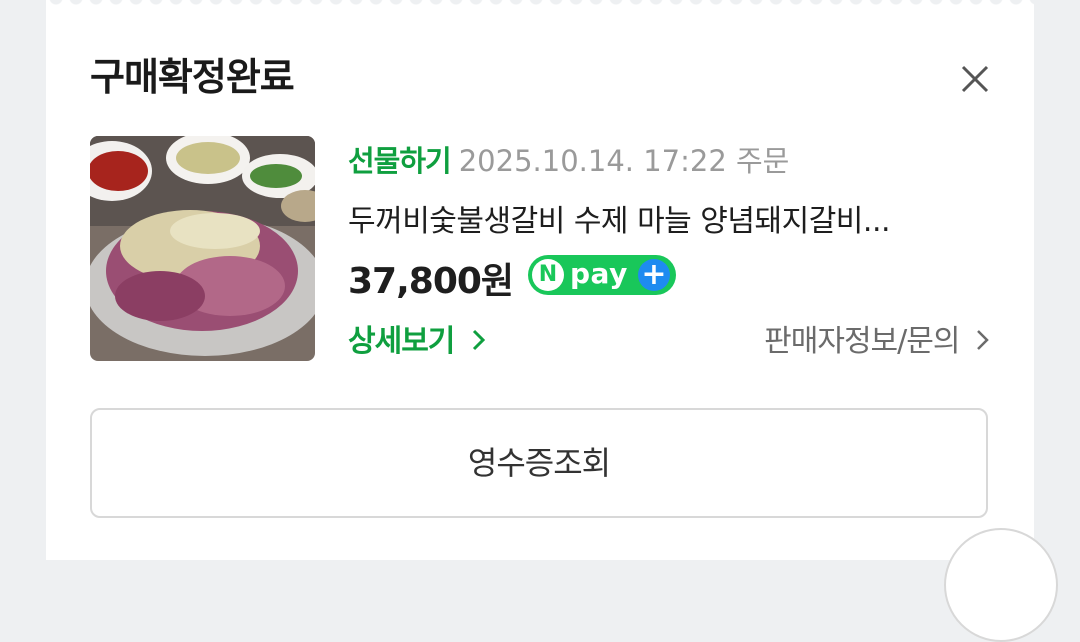 The width and height of the screenshot is (1080, 642). Describe the element at coordinates (862, 341) in the screenshot. I see `seller-info-label: 판매자정보/문의` at that location.